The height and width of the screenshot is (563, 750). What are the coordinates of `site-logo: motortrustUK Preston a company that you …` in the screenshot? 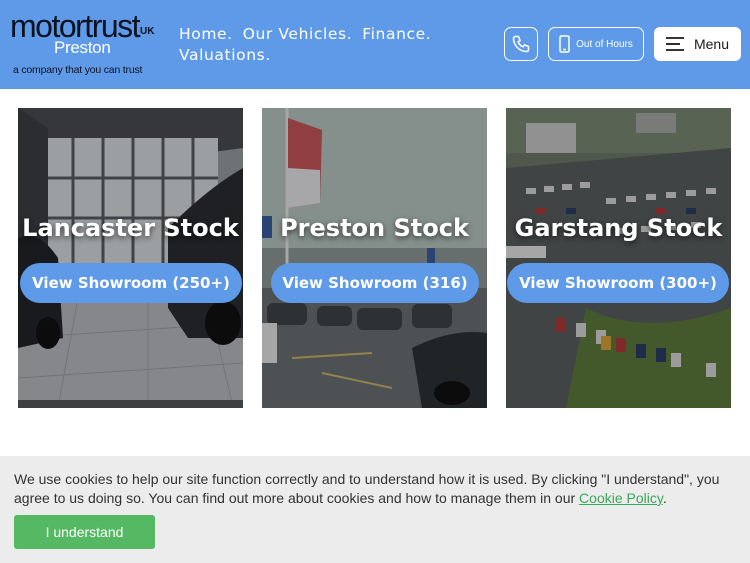 It's located at (85, 44).